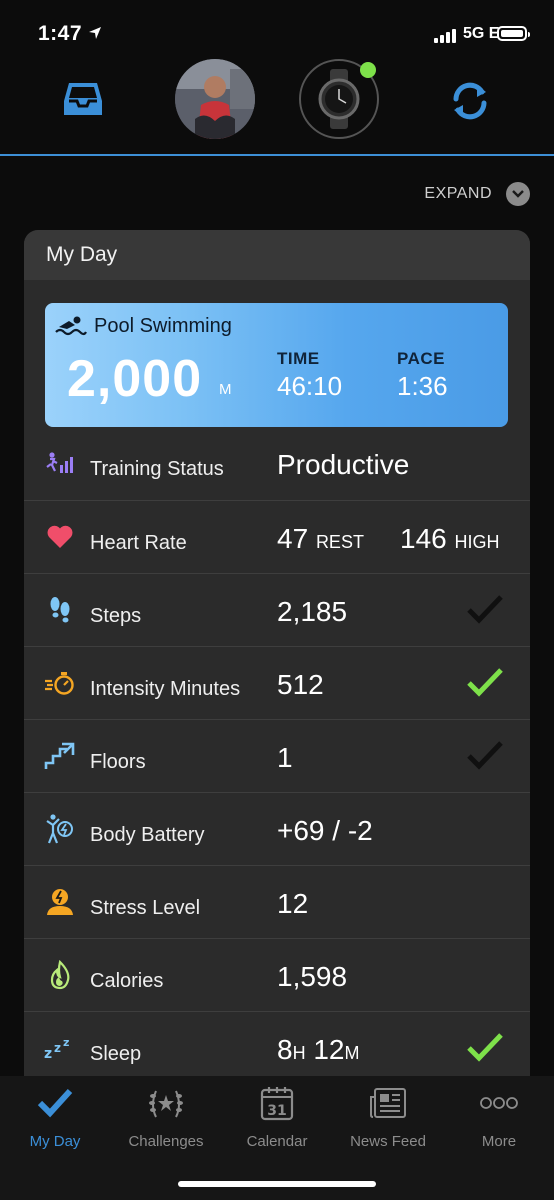  What do you see at coordinates (458, 193) in the screenshot?
I see `expand-label: EXPAND` at bounding box center [458, 193].